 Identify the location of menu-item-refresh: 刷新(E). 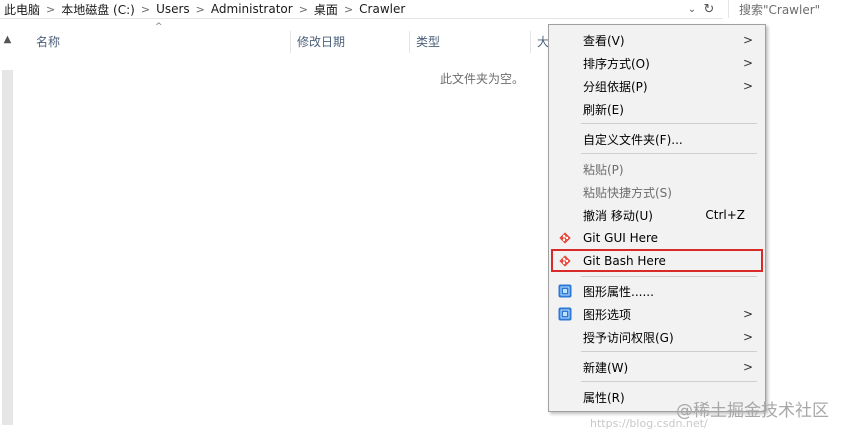
(657, 109).